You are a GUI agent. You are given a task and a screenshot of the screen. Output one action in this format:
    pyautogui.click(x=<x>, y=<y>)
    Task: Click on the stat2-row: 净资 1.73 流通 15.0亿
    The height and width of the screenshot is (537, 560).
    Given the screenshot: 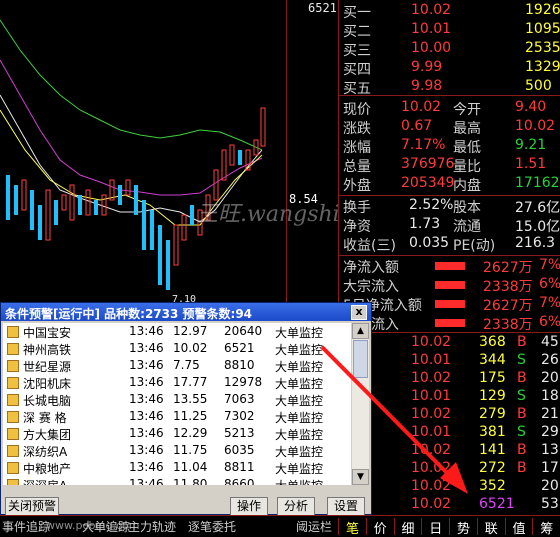 What is the action you would take?
    pyautogui.click(x=449, y=225)
    